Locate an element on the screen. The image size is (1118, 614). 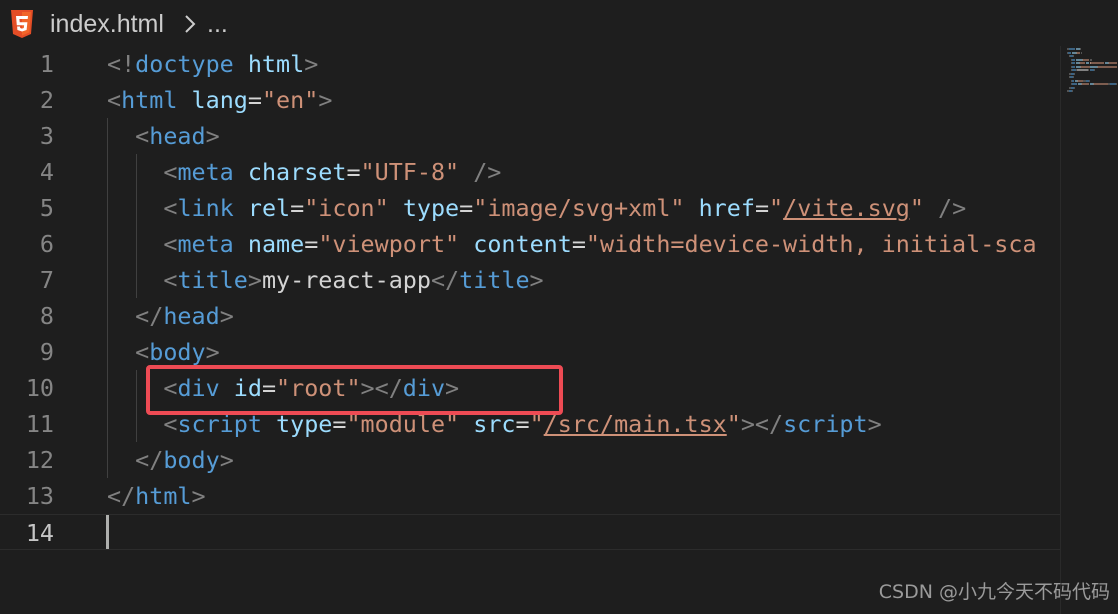
code-text: <html lang="en"> is located at coordinates (219, 100).